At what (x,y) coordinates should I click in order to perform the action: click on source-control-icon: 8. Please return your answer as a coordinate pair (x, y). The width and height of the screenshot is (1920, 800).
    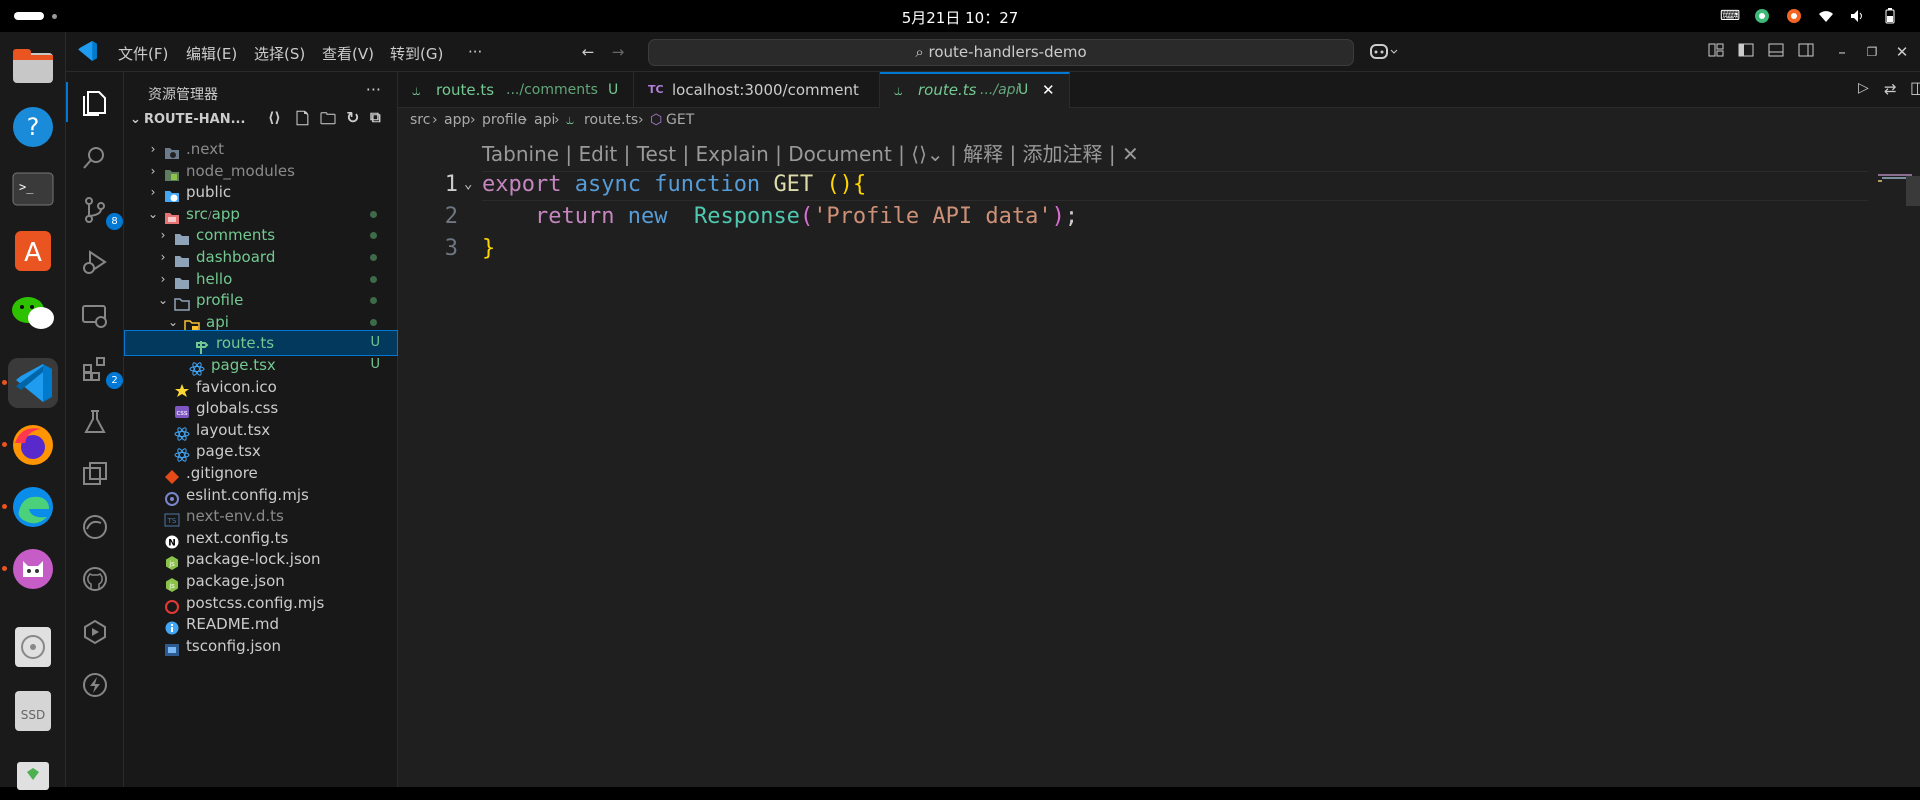
    Looking at the image, I should click on (100, 211).